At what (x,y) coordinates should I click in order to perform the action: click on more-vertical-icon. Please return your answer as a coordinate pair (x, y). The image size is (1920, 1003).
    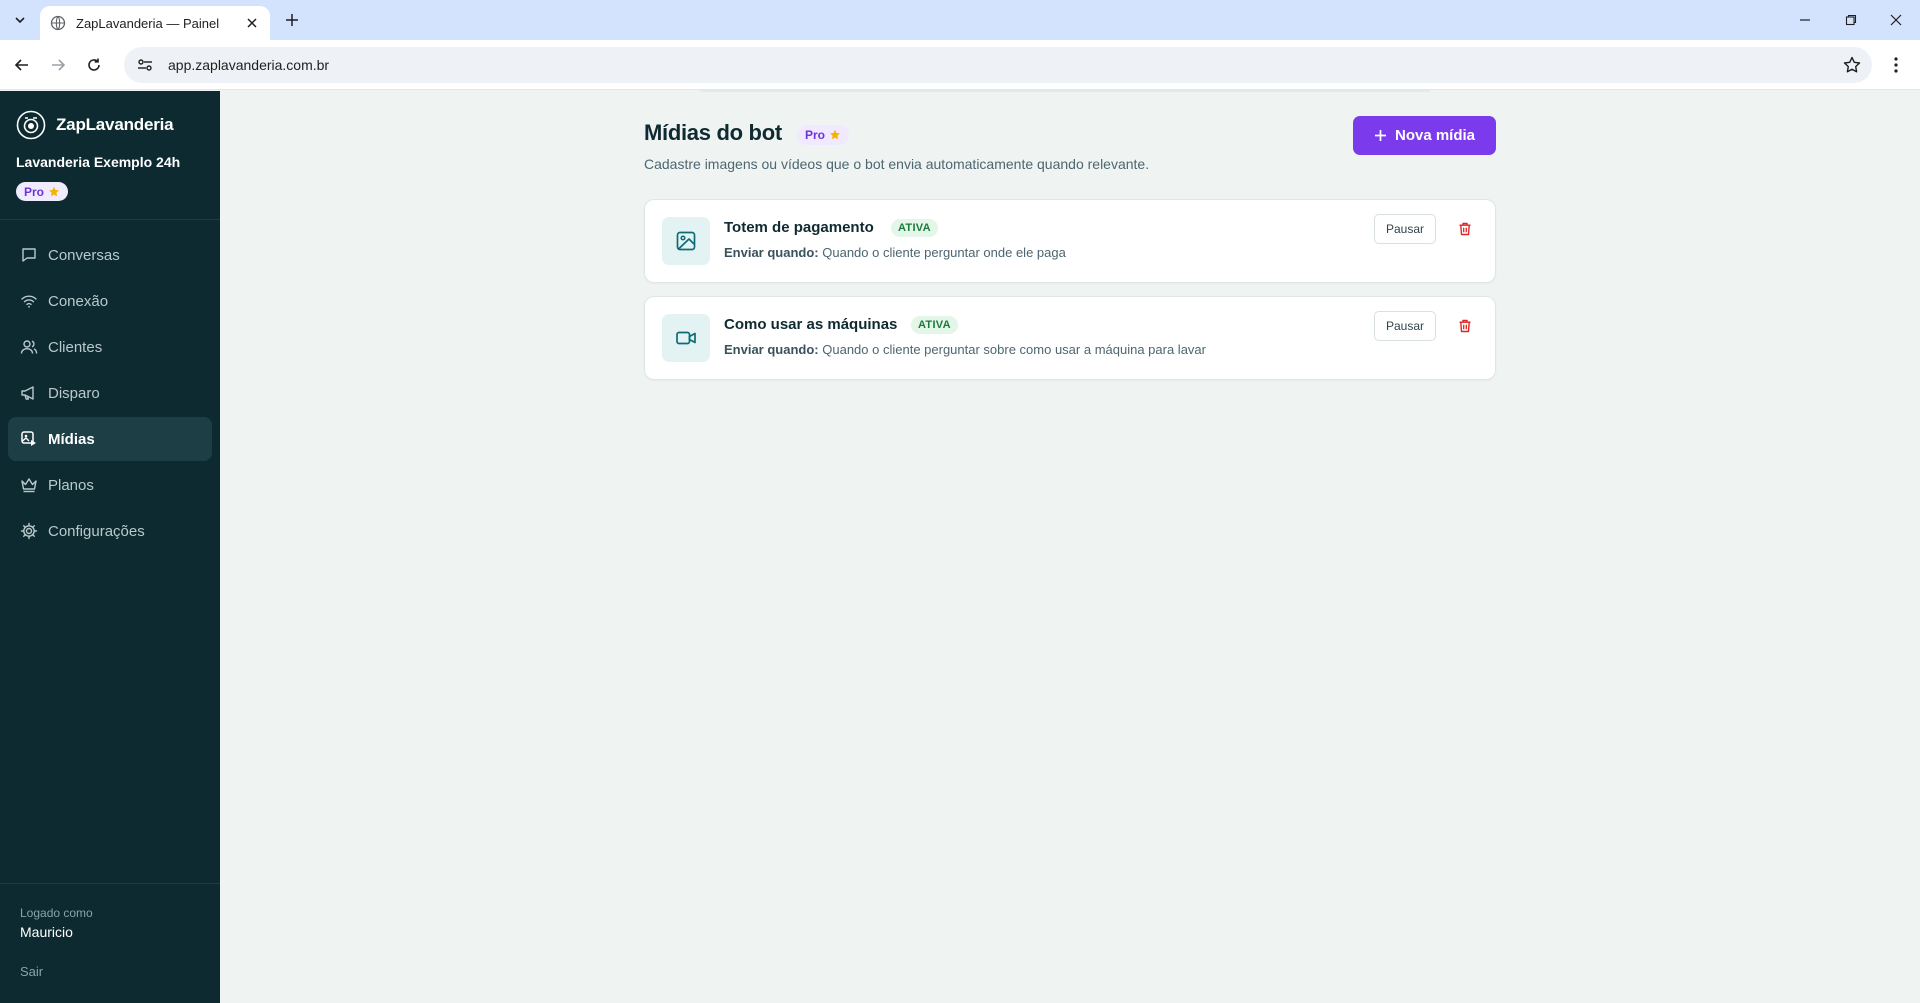
    Looking at the image, I should click on (1896, 65).